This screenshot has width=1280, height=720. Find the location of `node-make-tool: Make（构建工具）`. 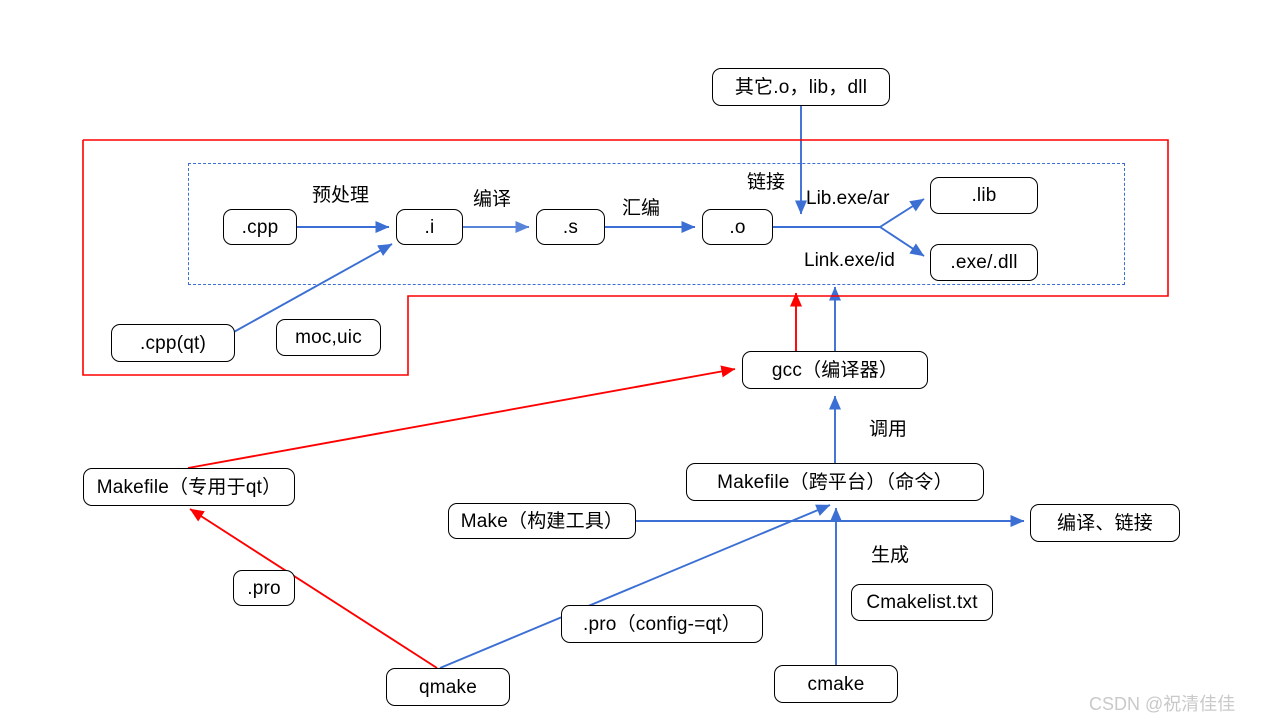

node-make-tool: Make（构建工具） is located at coordinates (542, 521).